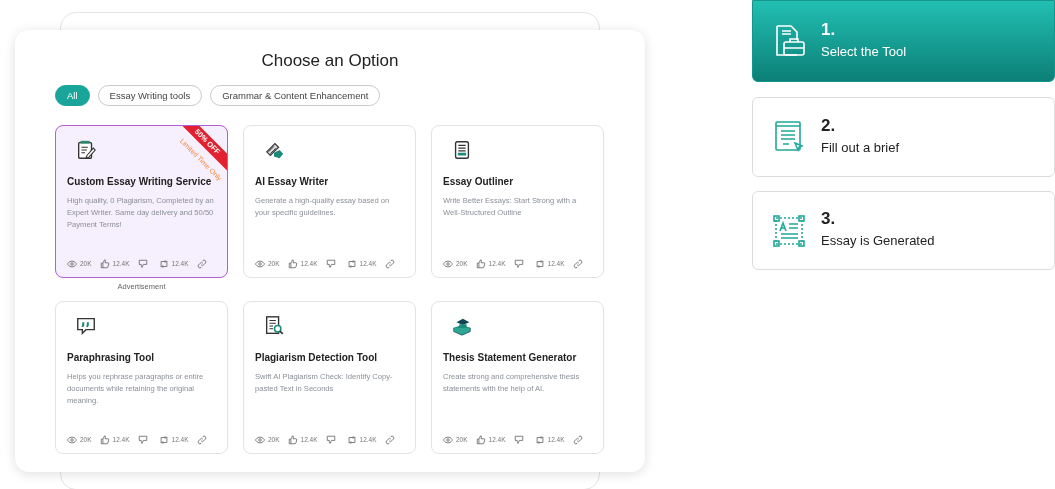 Image resolution: width=1055 pixels, height=489 pixels. What do you see at coordinates (829, 29) in the screenshot?
I see `step-number: 1.` at bounding box center [829, 29].